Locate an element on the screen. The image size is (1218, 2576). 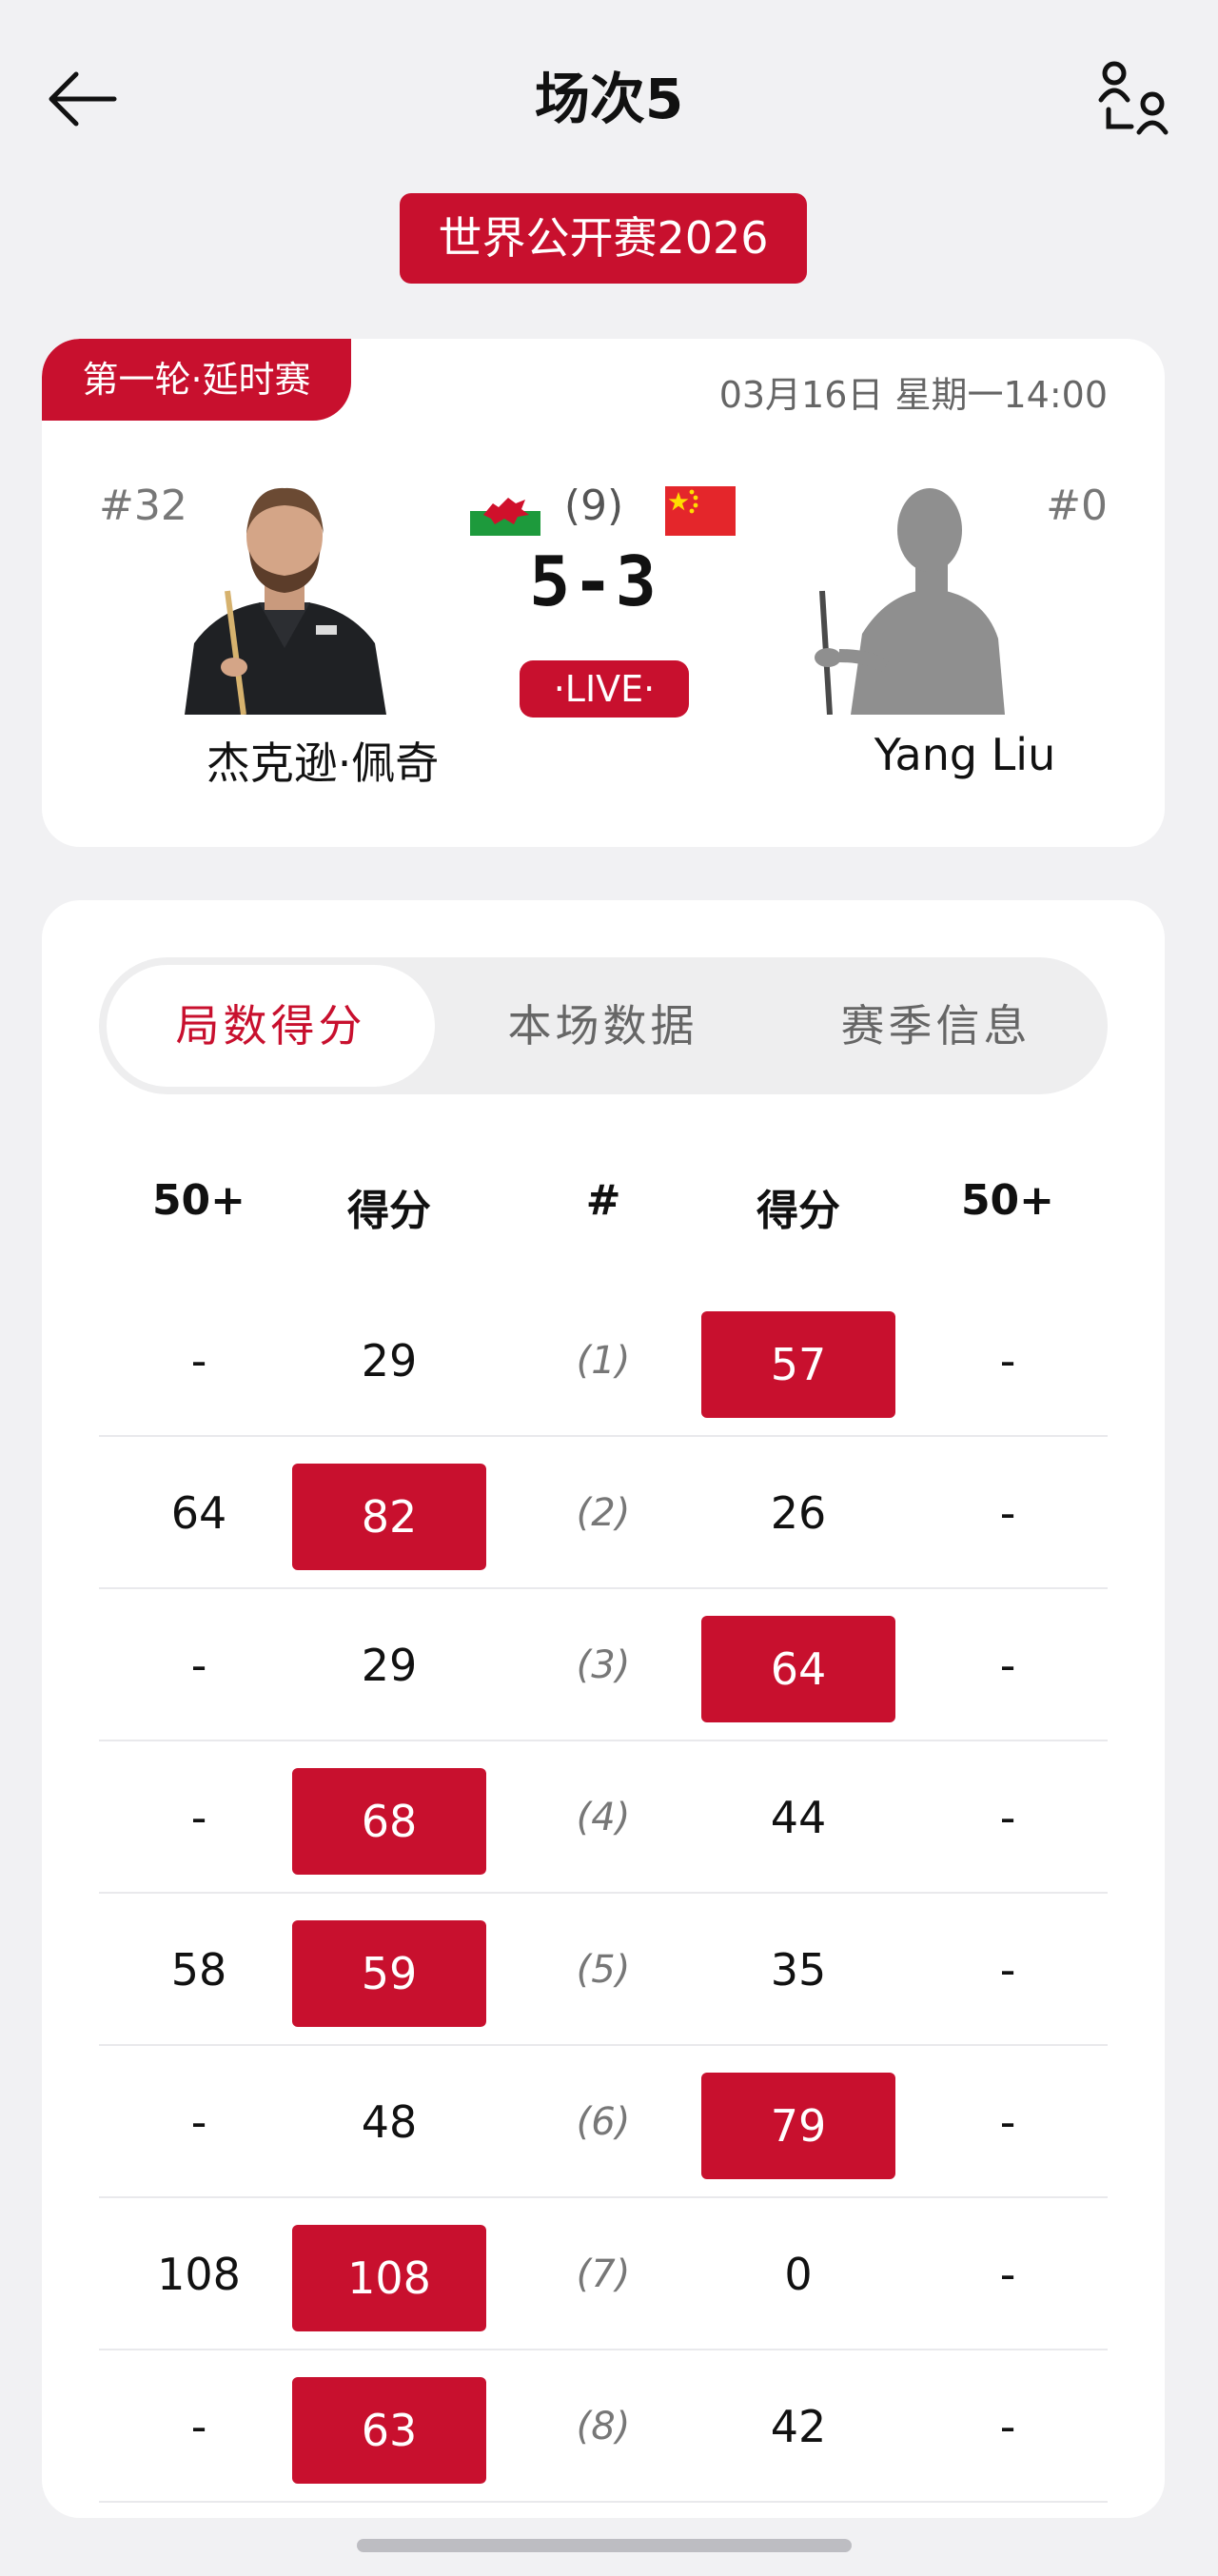
home-indicator is located at coordinates (604, 2545).